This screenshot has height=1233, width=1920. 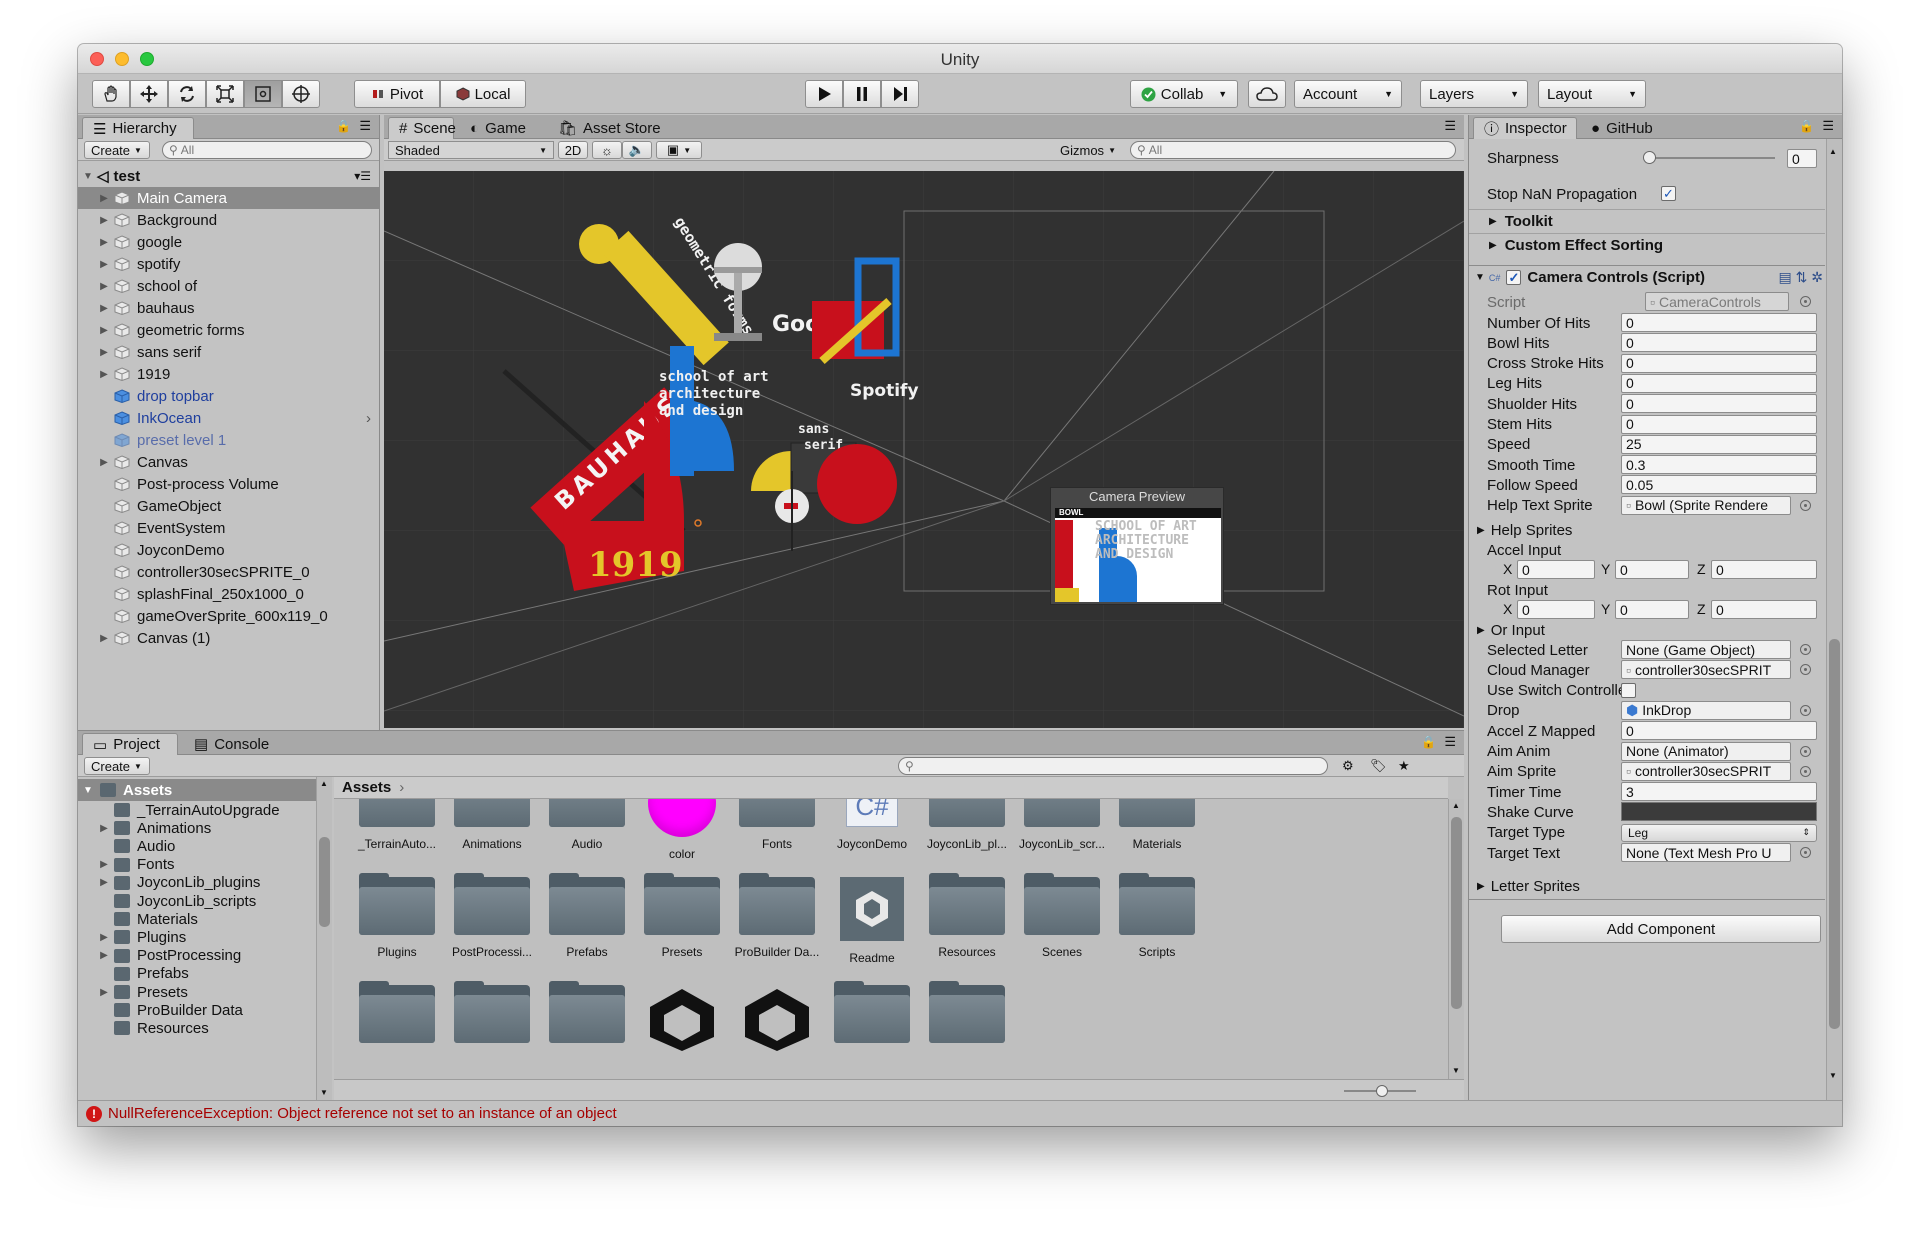 I want to click on object-field: None (Game Object), so click(x=1706, y=649).